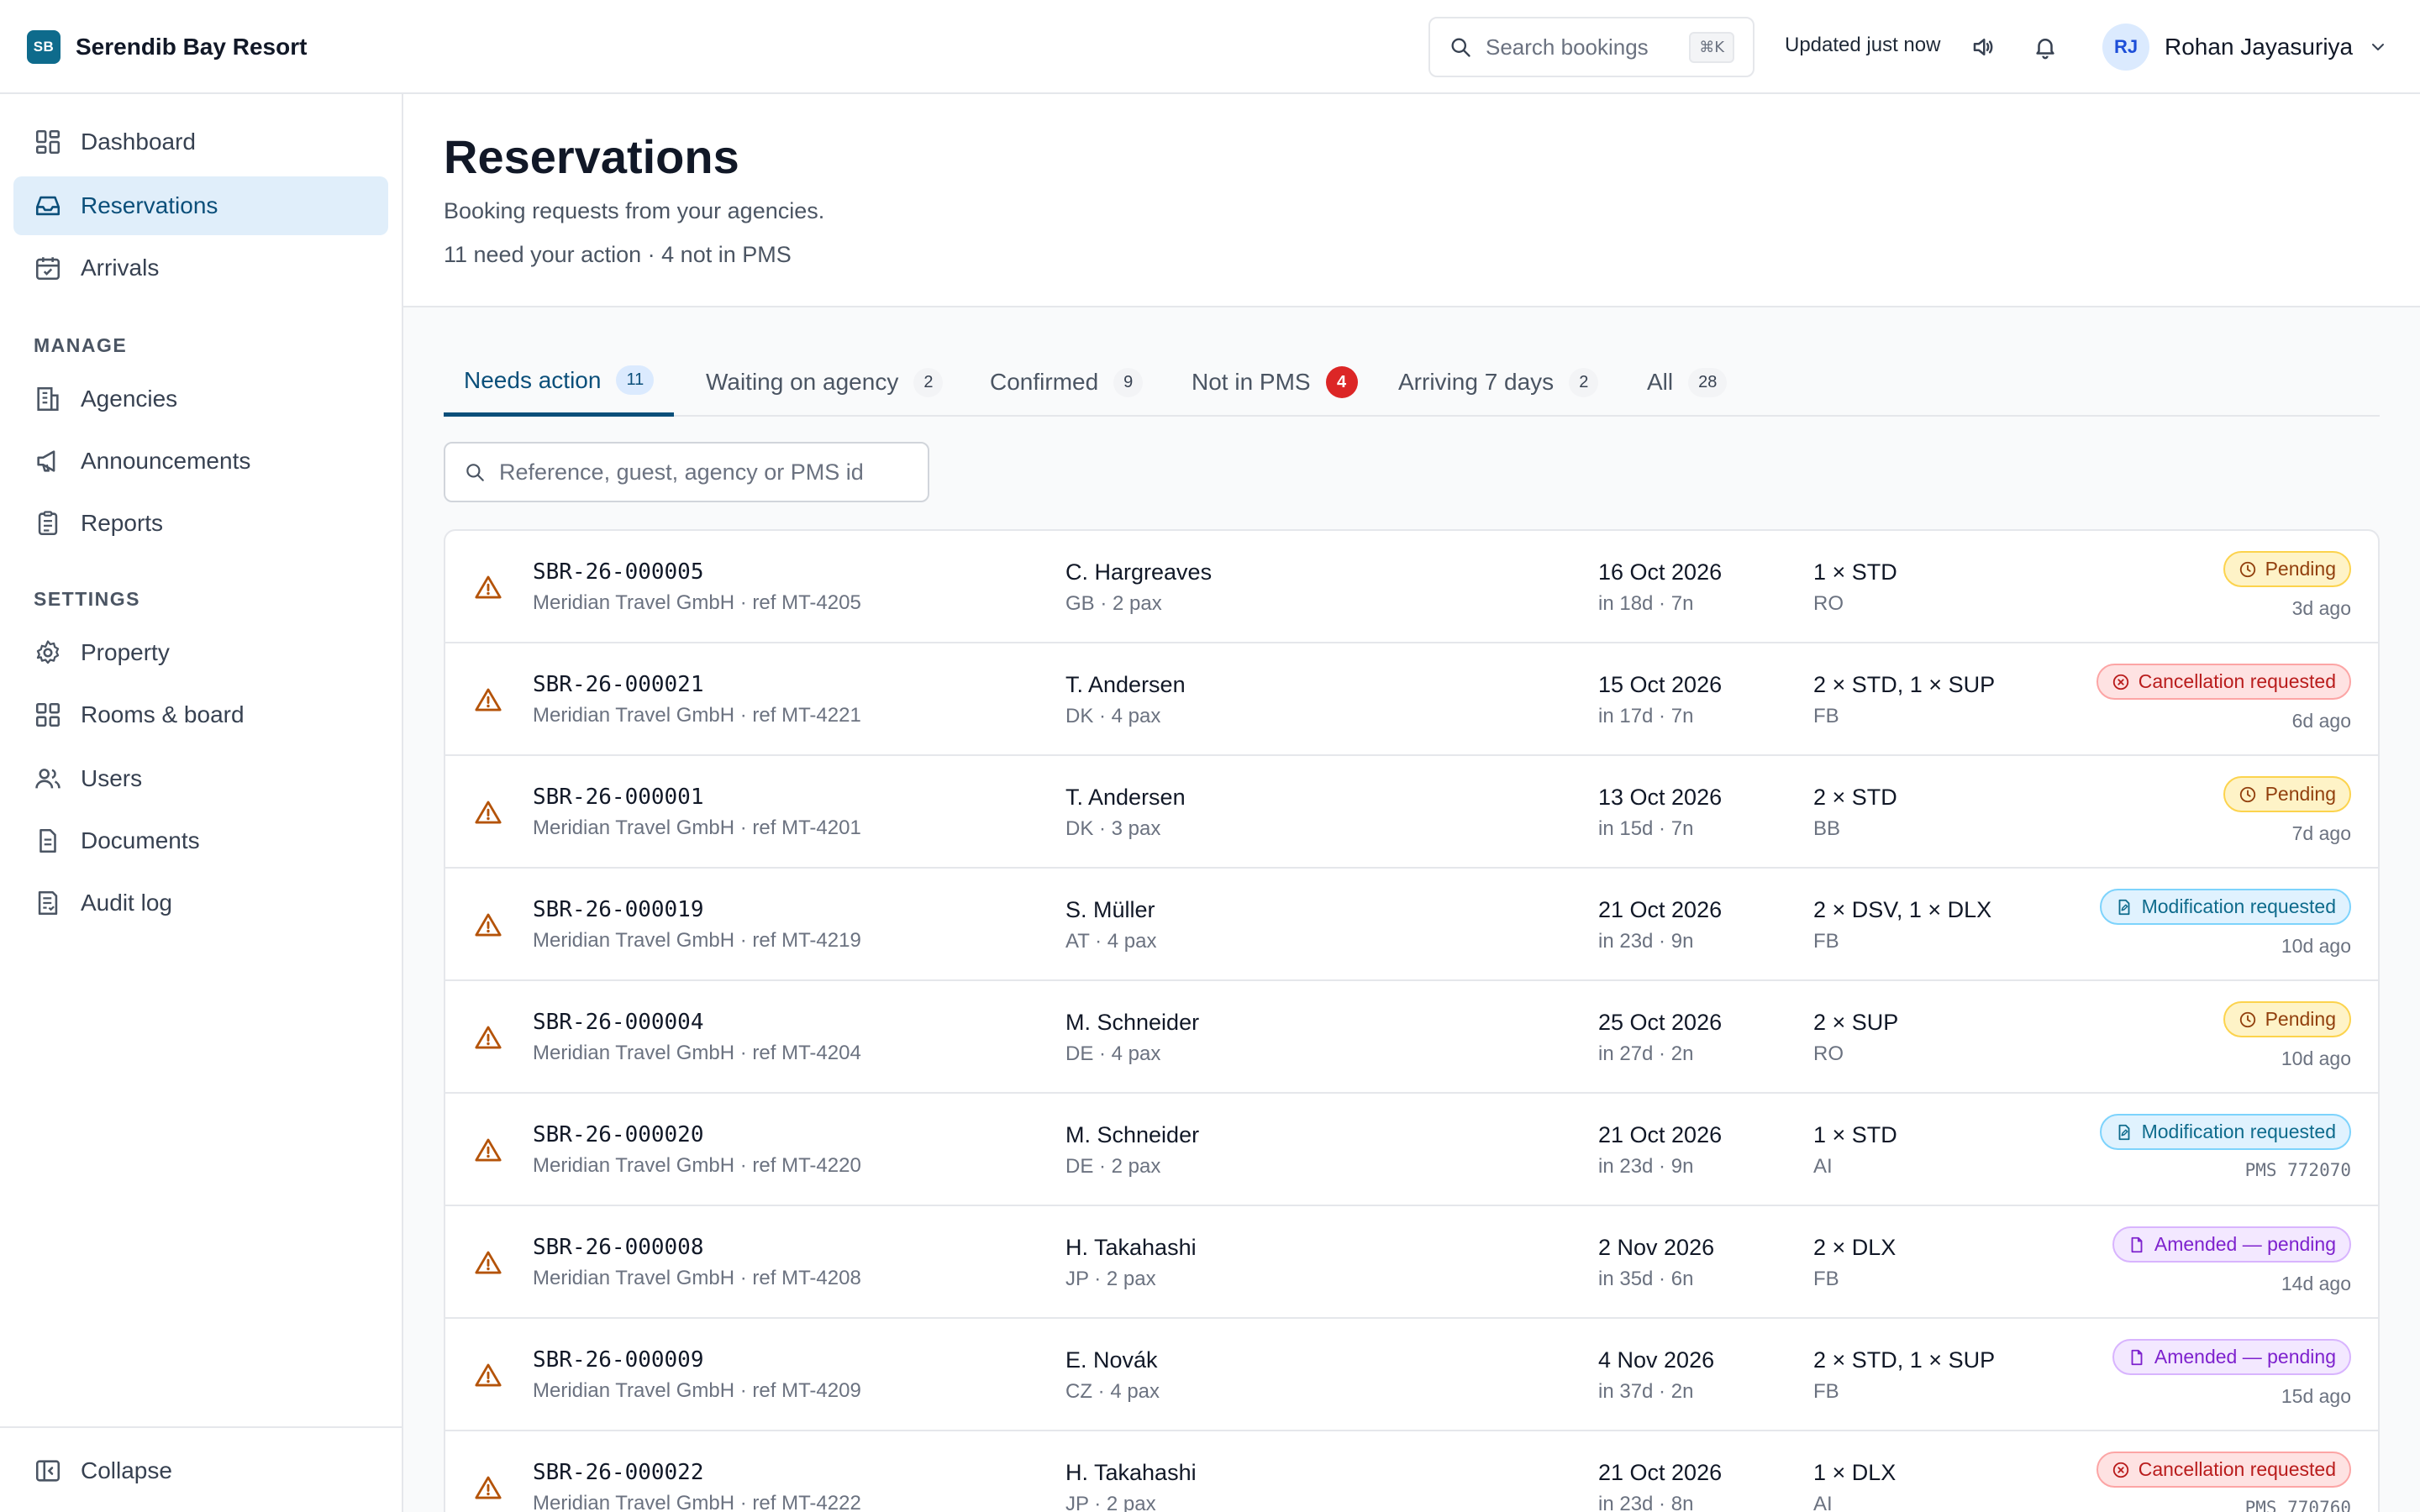  Describe the element at coordinates (48, 523) in the screenshot. I see `clipboard-icon` at that location.